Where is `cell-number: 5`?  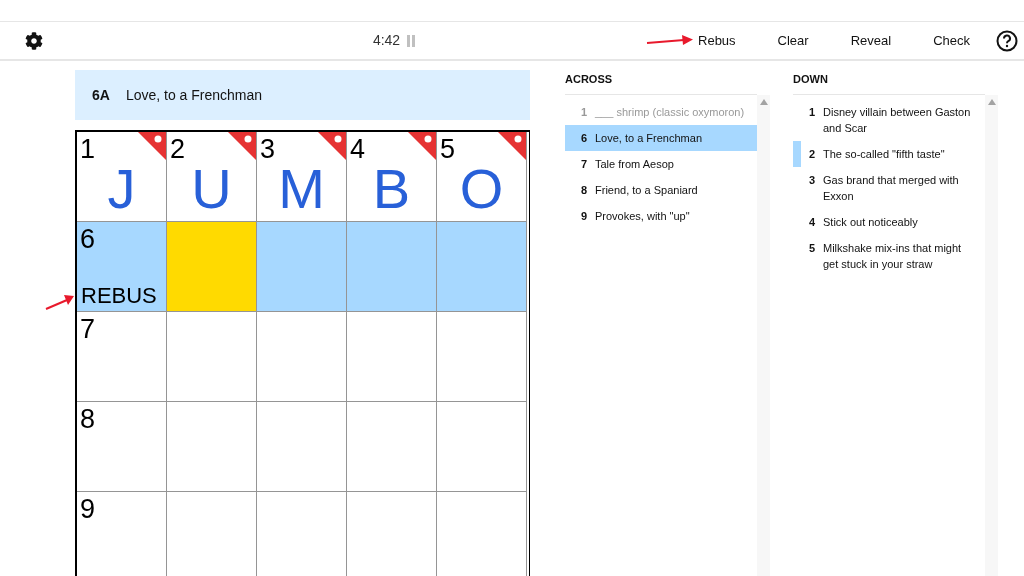 cell-number: 5 is located at coordinates (448, 149).